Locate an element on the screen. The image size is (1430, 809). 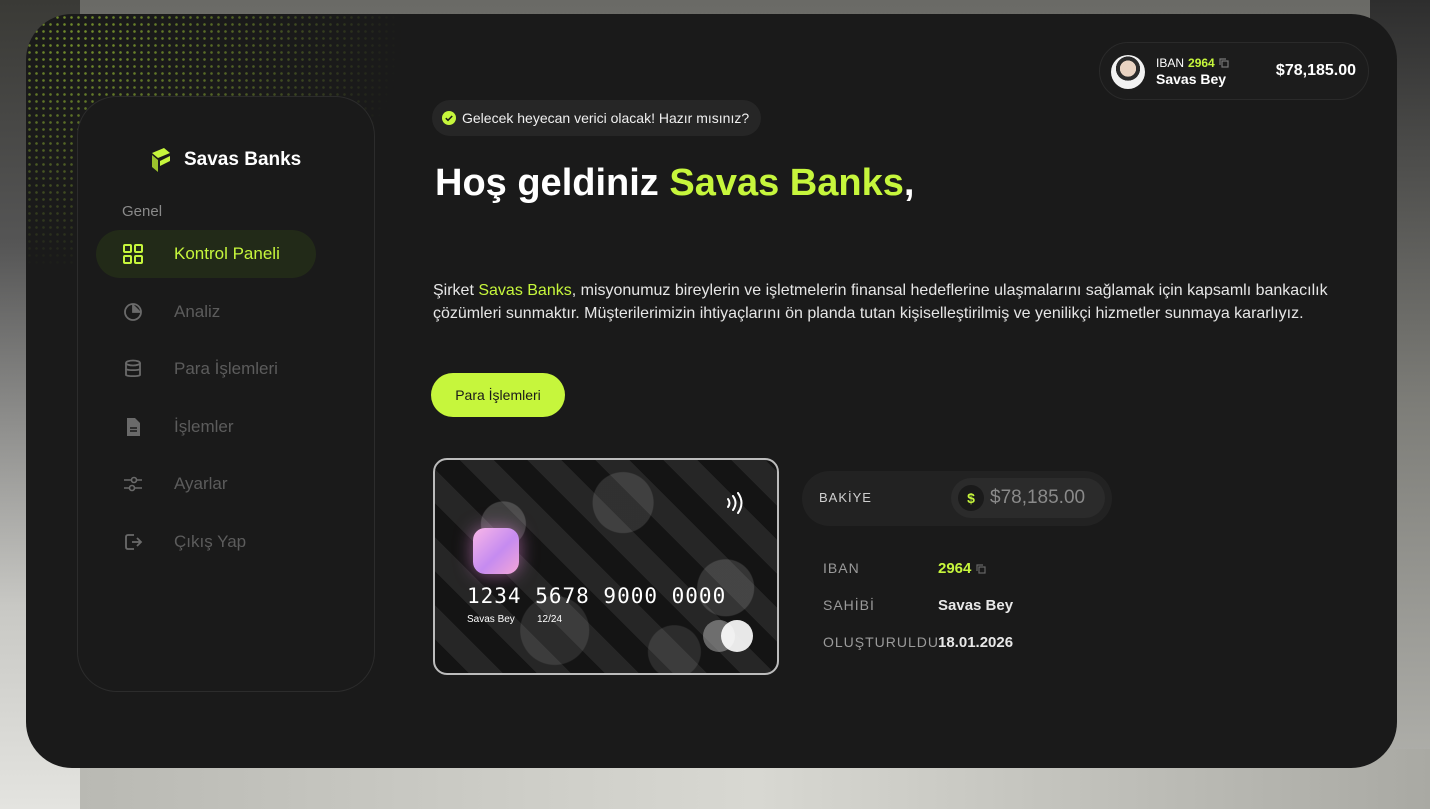
sidebar-item-logout: Çıkış Yap is located at coordinates (206, 542).